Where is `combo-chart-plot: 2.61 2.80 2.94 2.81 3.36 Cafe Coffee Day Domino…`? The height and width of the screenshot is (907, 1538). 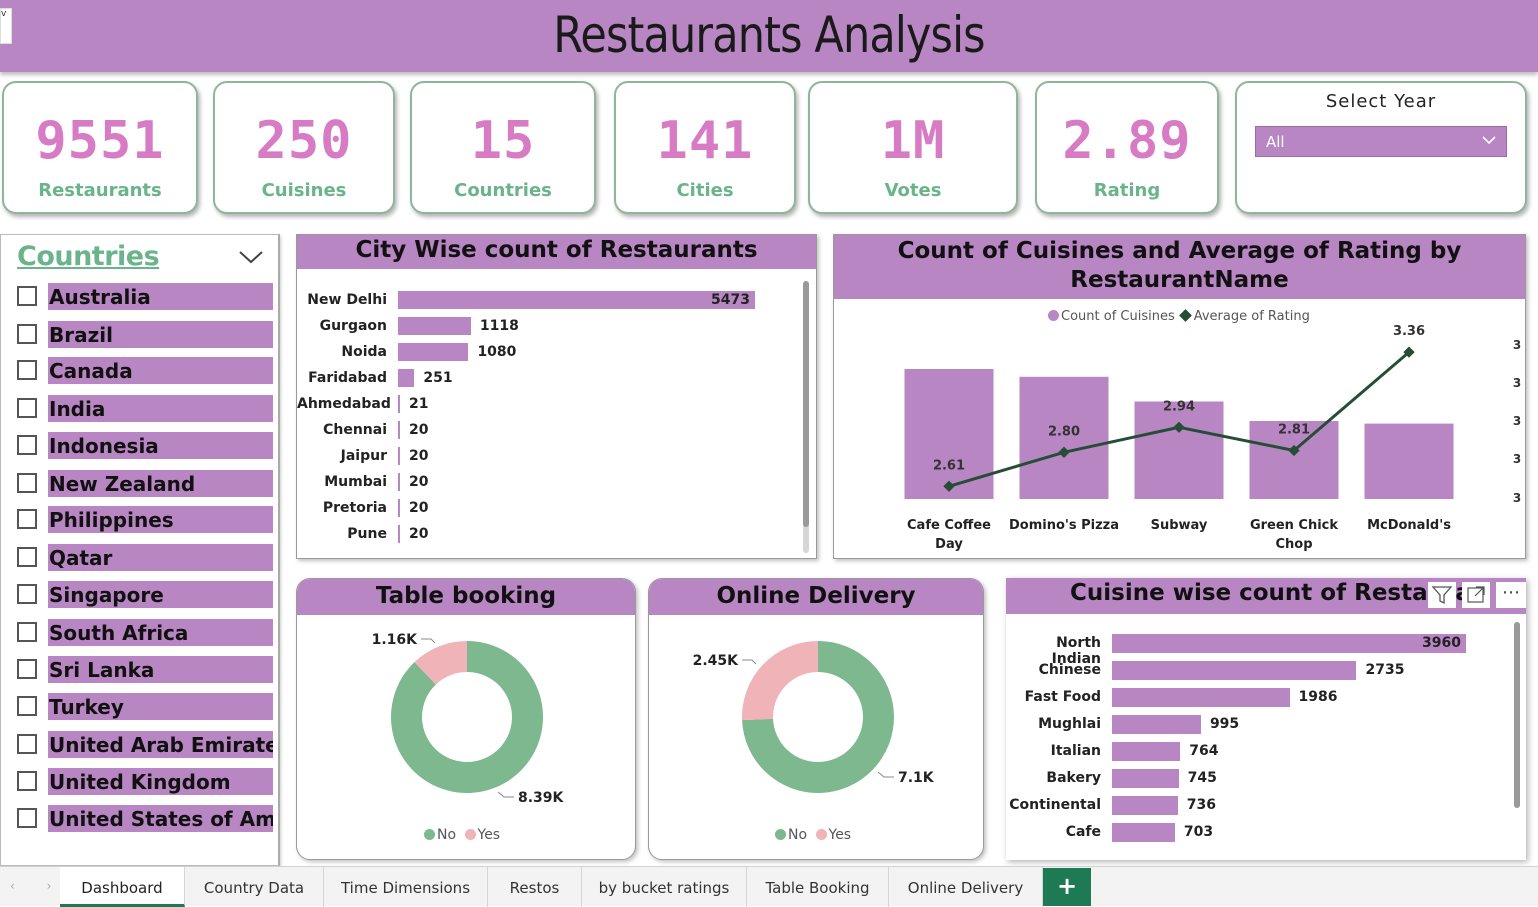
combo-chart-plot: 2.61 2.80 2.94 2.81 3.36 Cafe Coffee Day Domino… is located at coordinates (1212, 438).